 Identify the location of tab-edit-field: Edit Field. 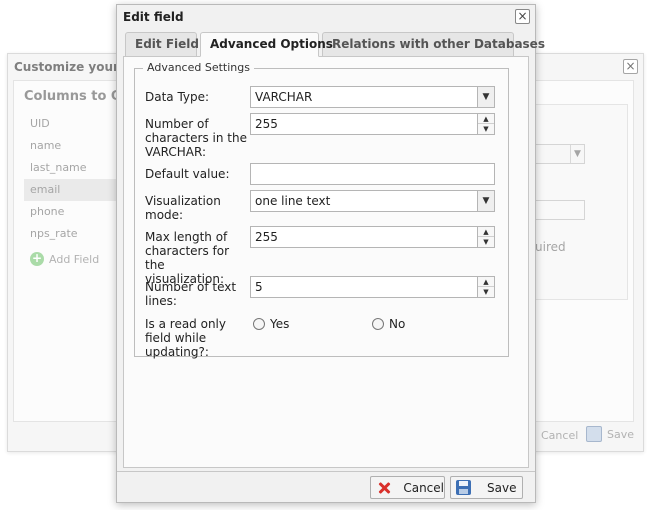
(162, 44).